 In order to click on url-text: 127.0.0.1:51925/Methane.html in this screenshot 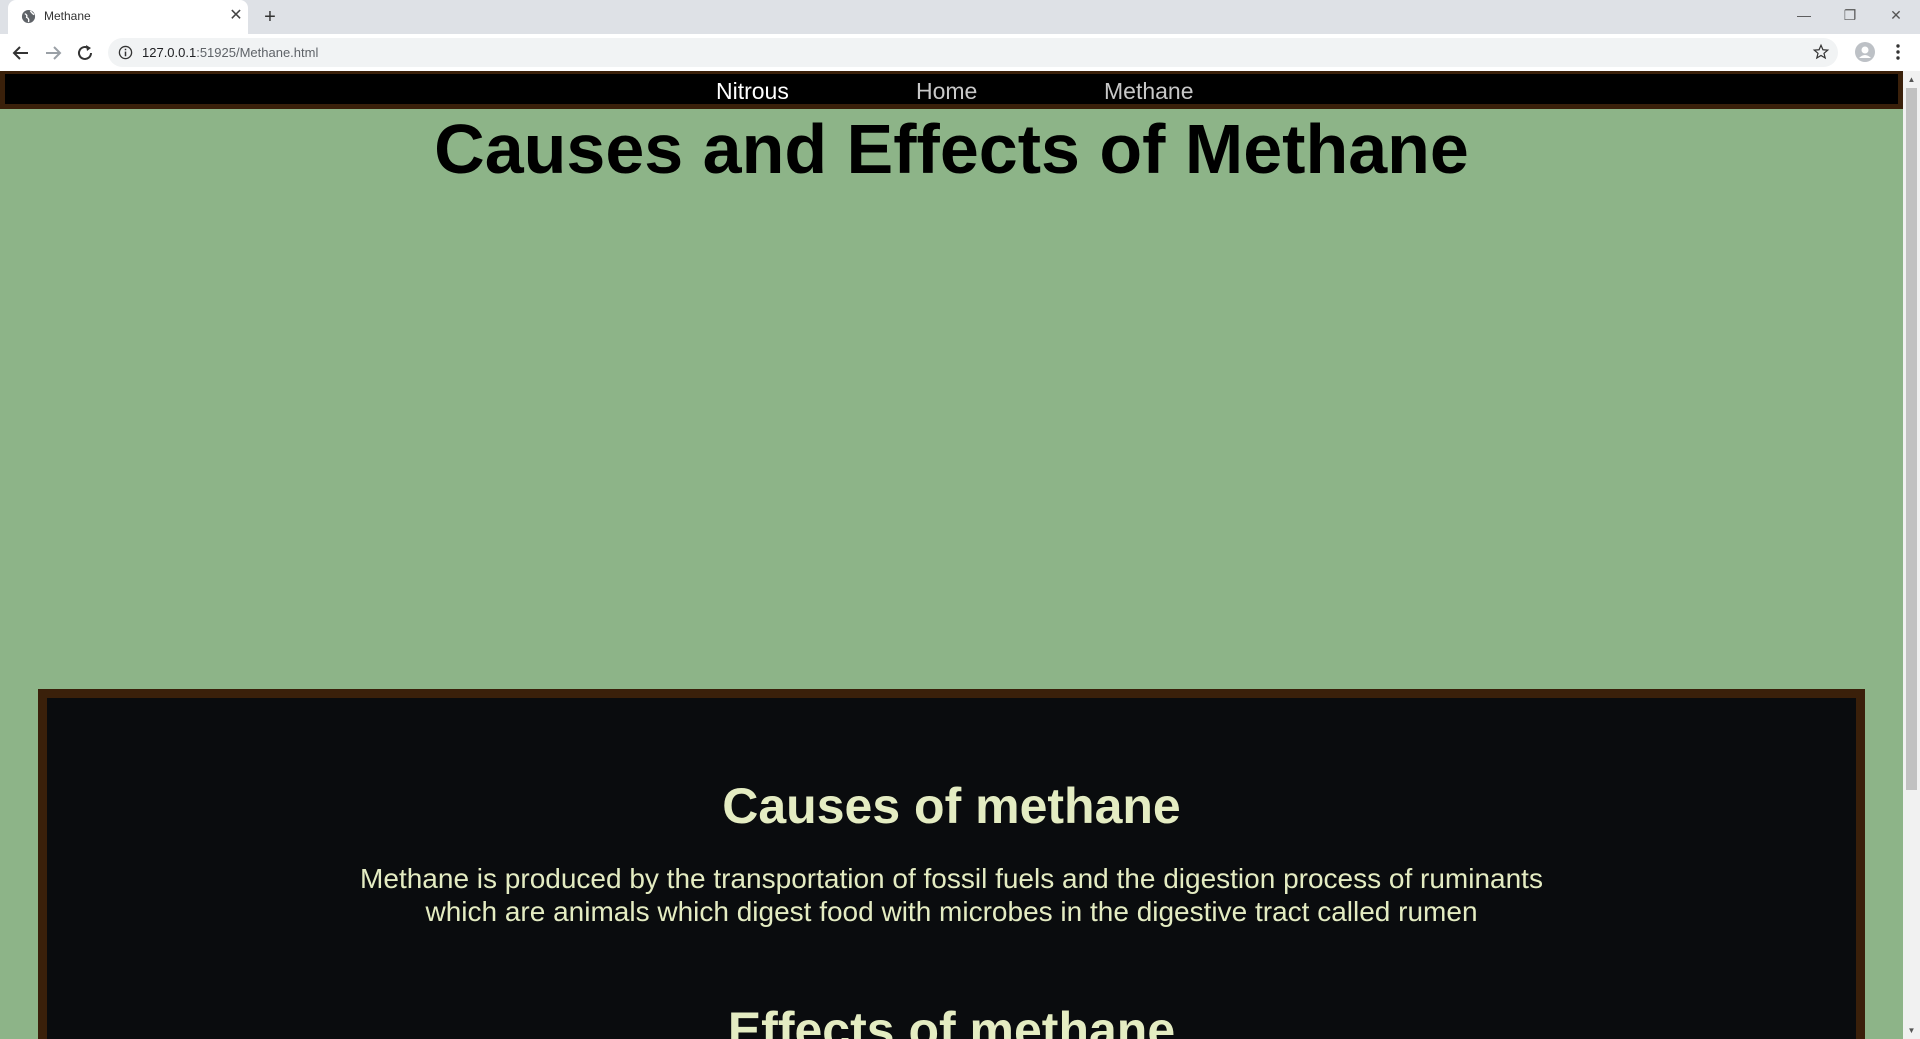, I will do `click(230, 52)`.